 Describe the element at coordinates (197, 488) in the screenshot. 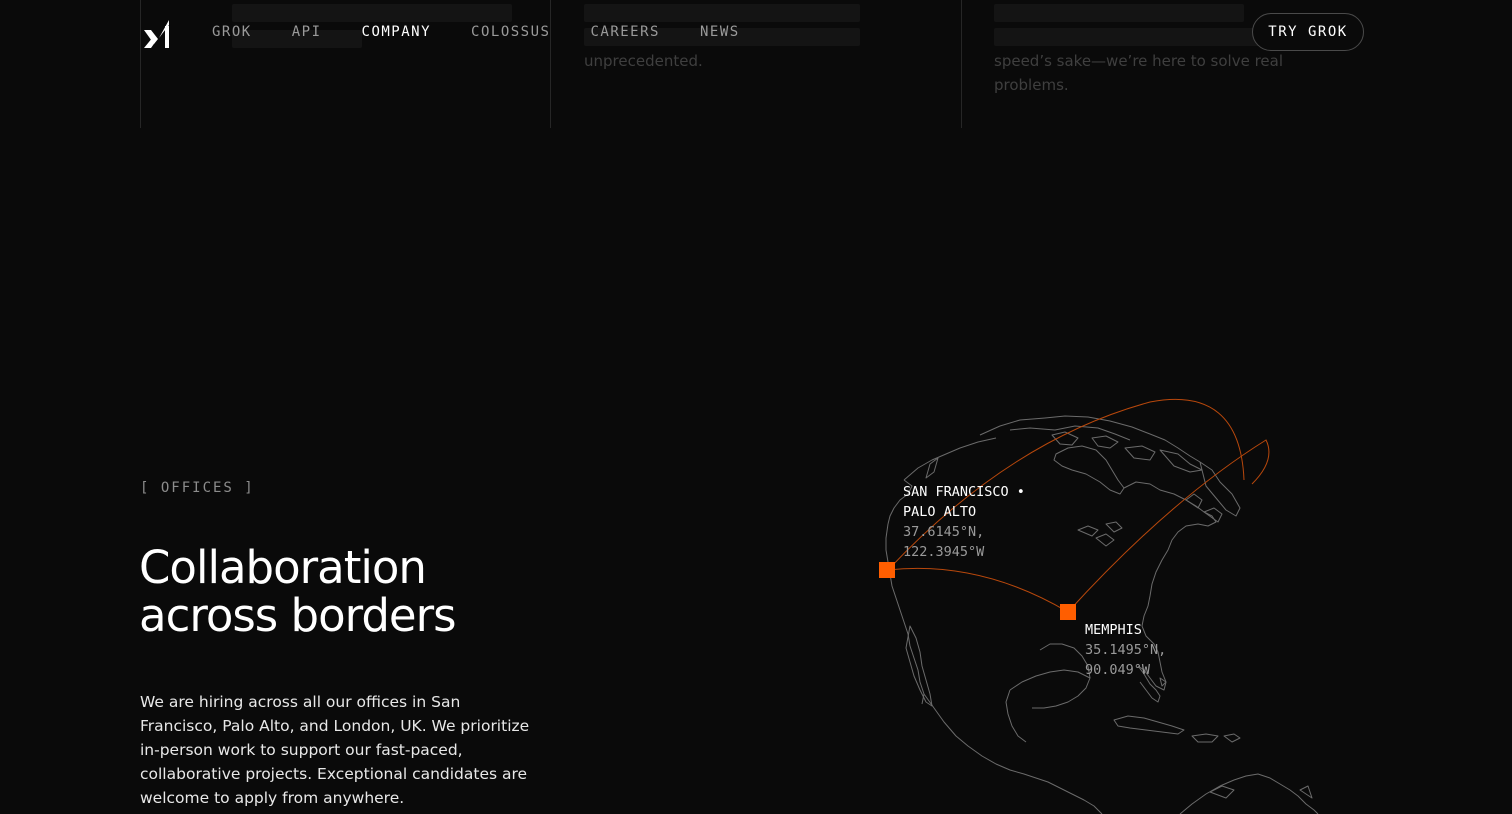

I see `section-eyebrow: [ OFFICES ]` at that location.